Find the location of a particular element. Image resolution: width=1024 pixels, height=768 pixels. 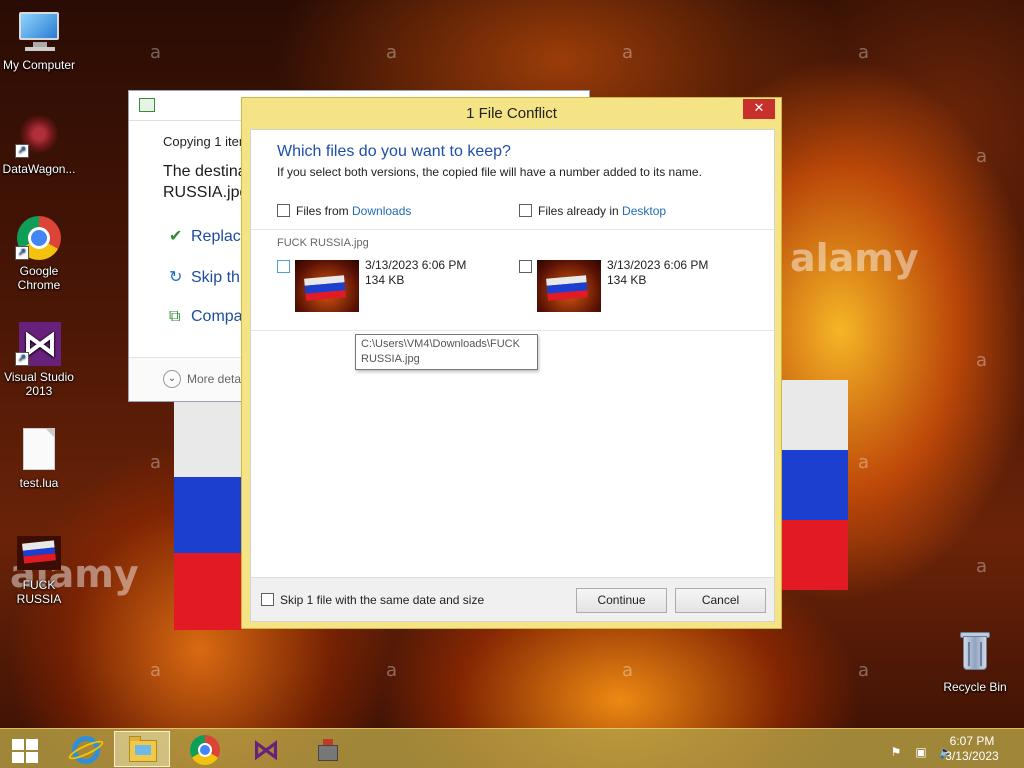

more-details-label: More deta is located at coordinates (214, 379).